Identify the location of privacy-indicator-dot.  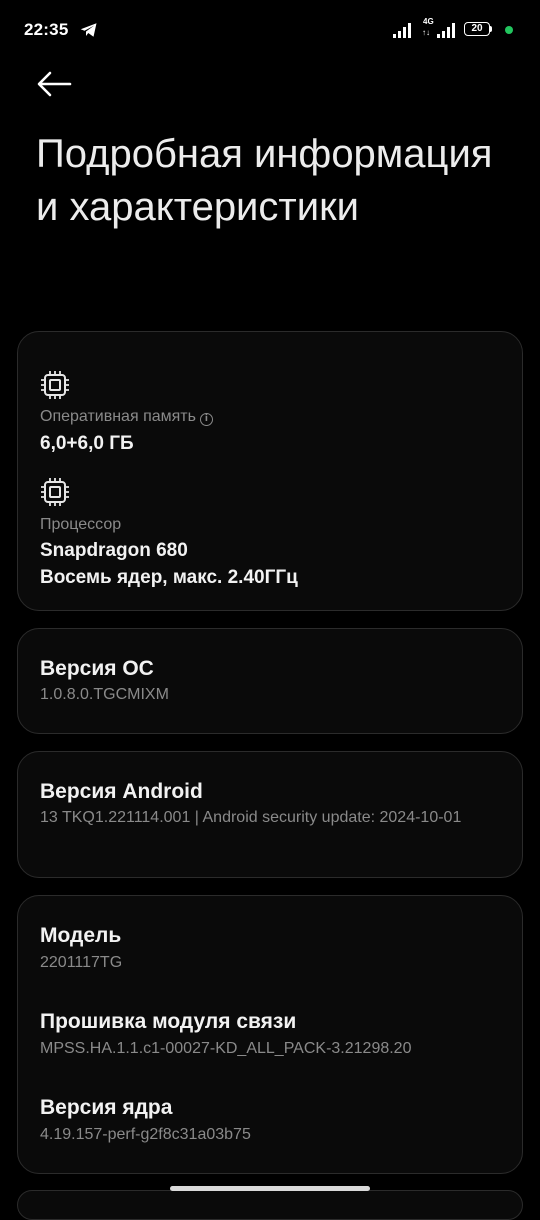
(509, 30).